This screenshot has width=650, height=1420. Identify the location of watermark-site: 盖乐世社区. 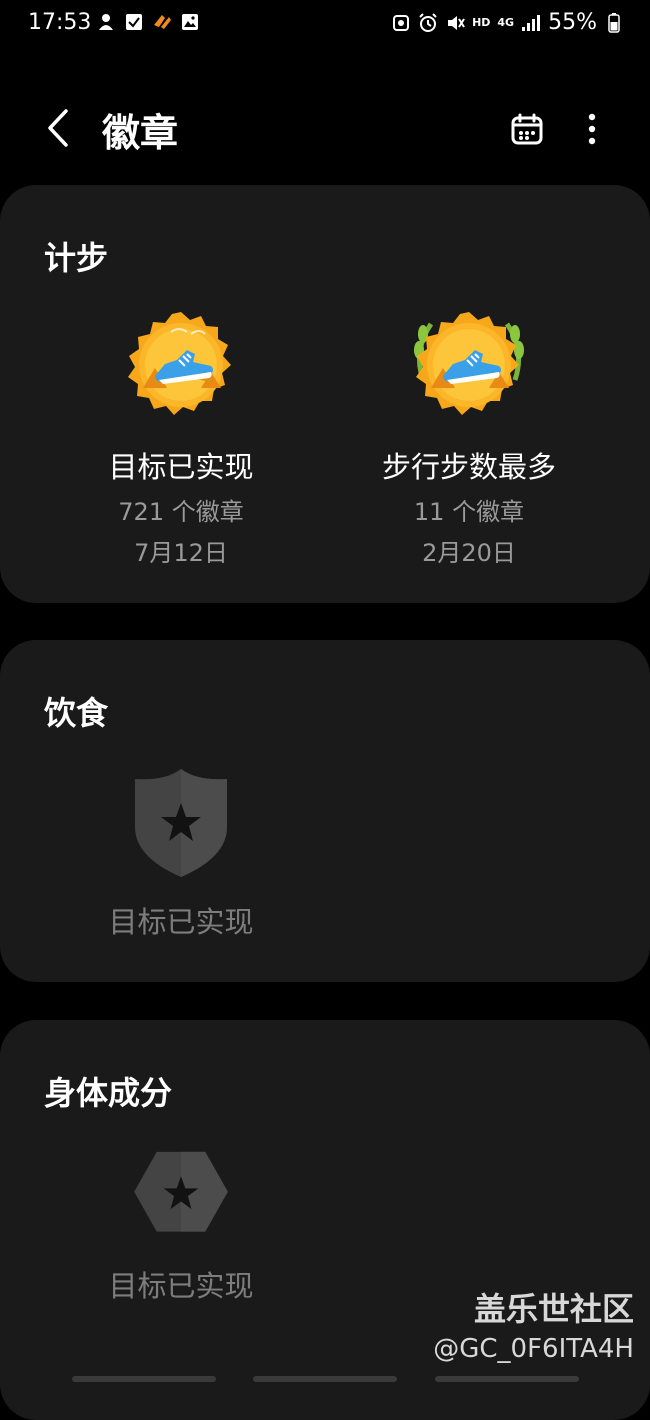
(553, 1309).